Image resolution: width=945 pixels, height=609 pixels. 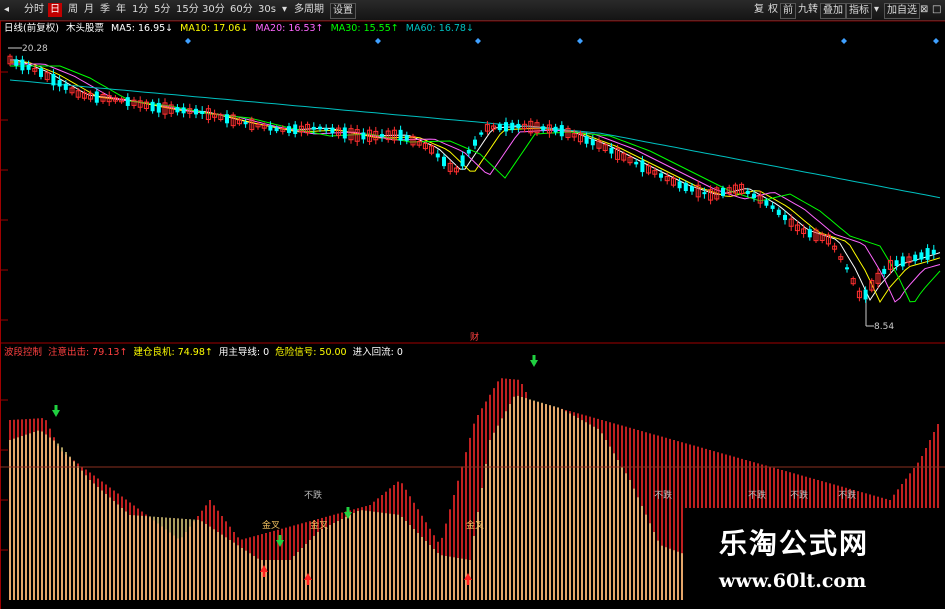 What do you see at coordinates (377, 352) in the screenshot?
I see `indicator-value-5: 进入回流: 0` at bounding box center [377, 352].